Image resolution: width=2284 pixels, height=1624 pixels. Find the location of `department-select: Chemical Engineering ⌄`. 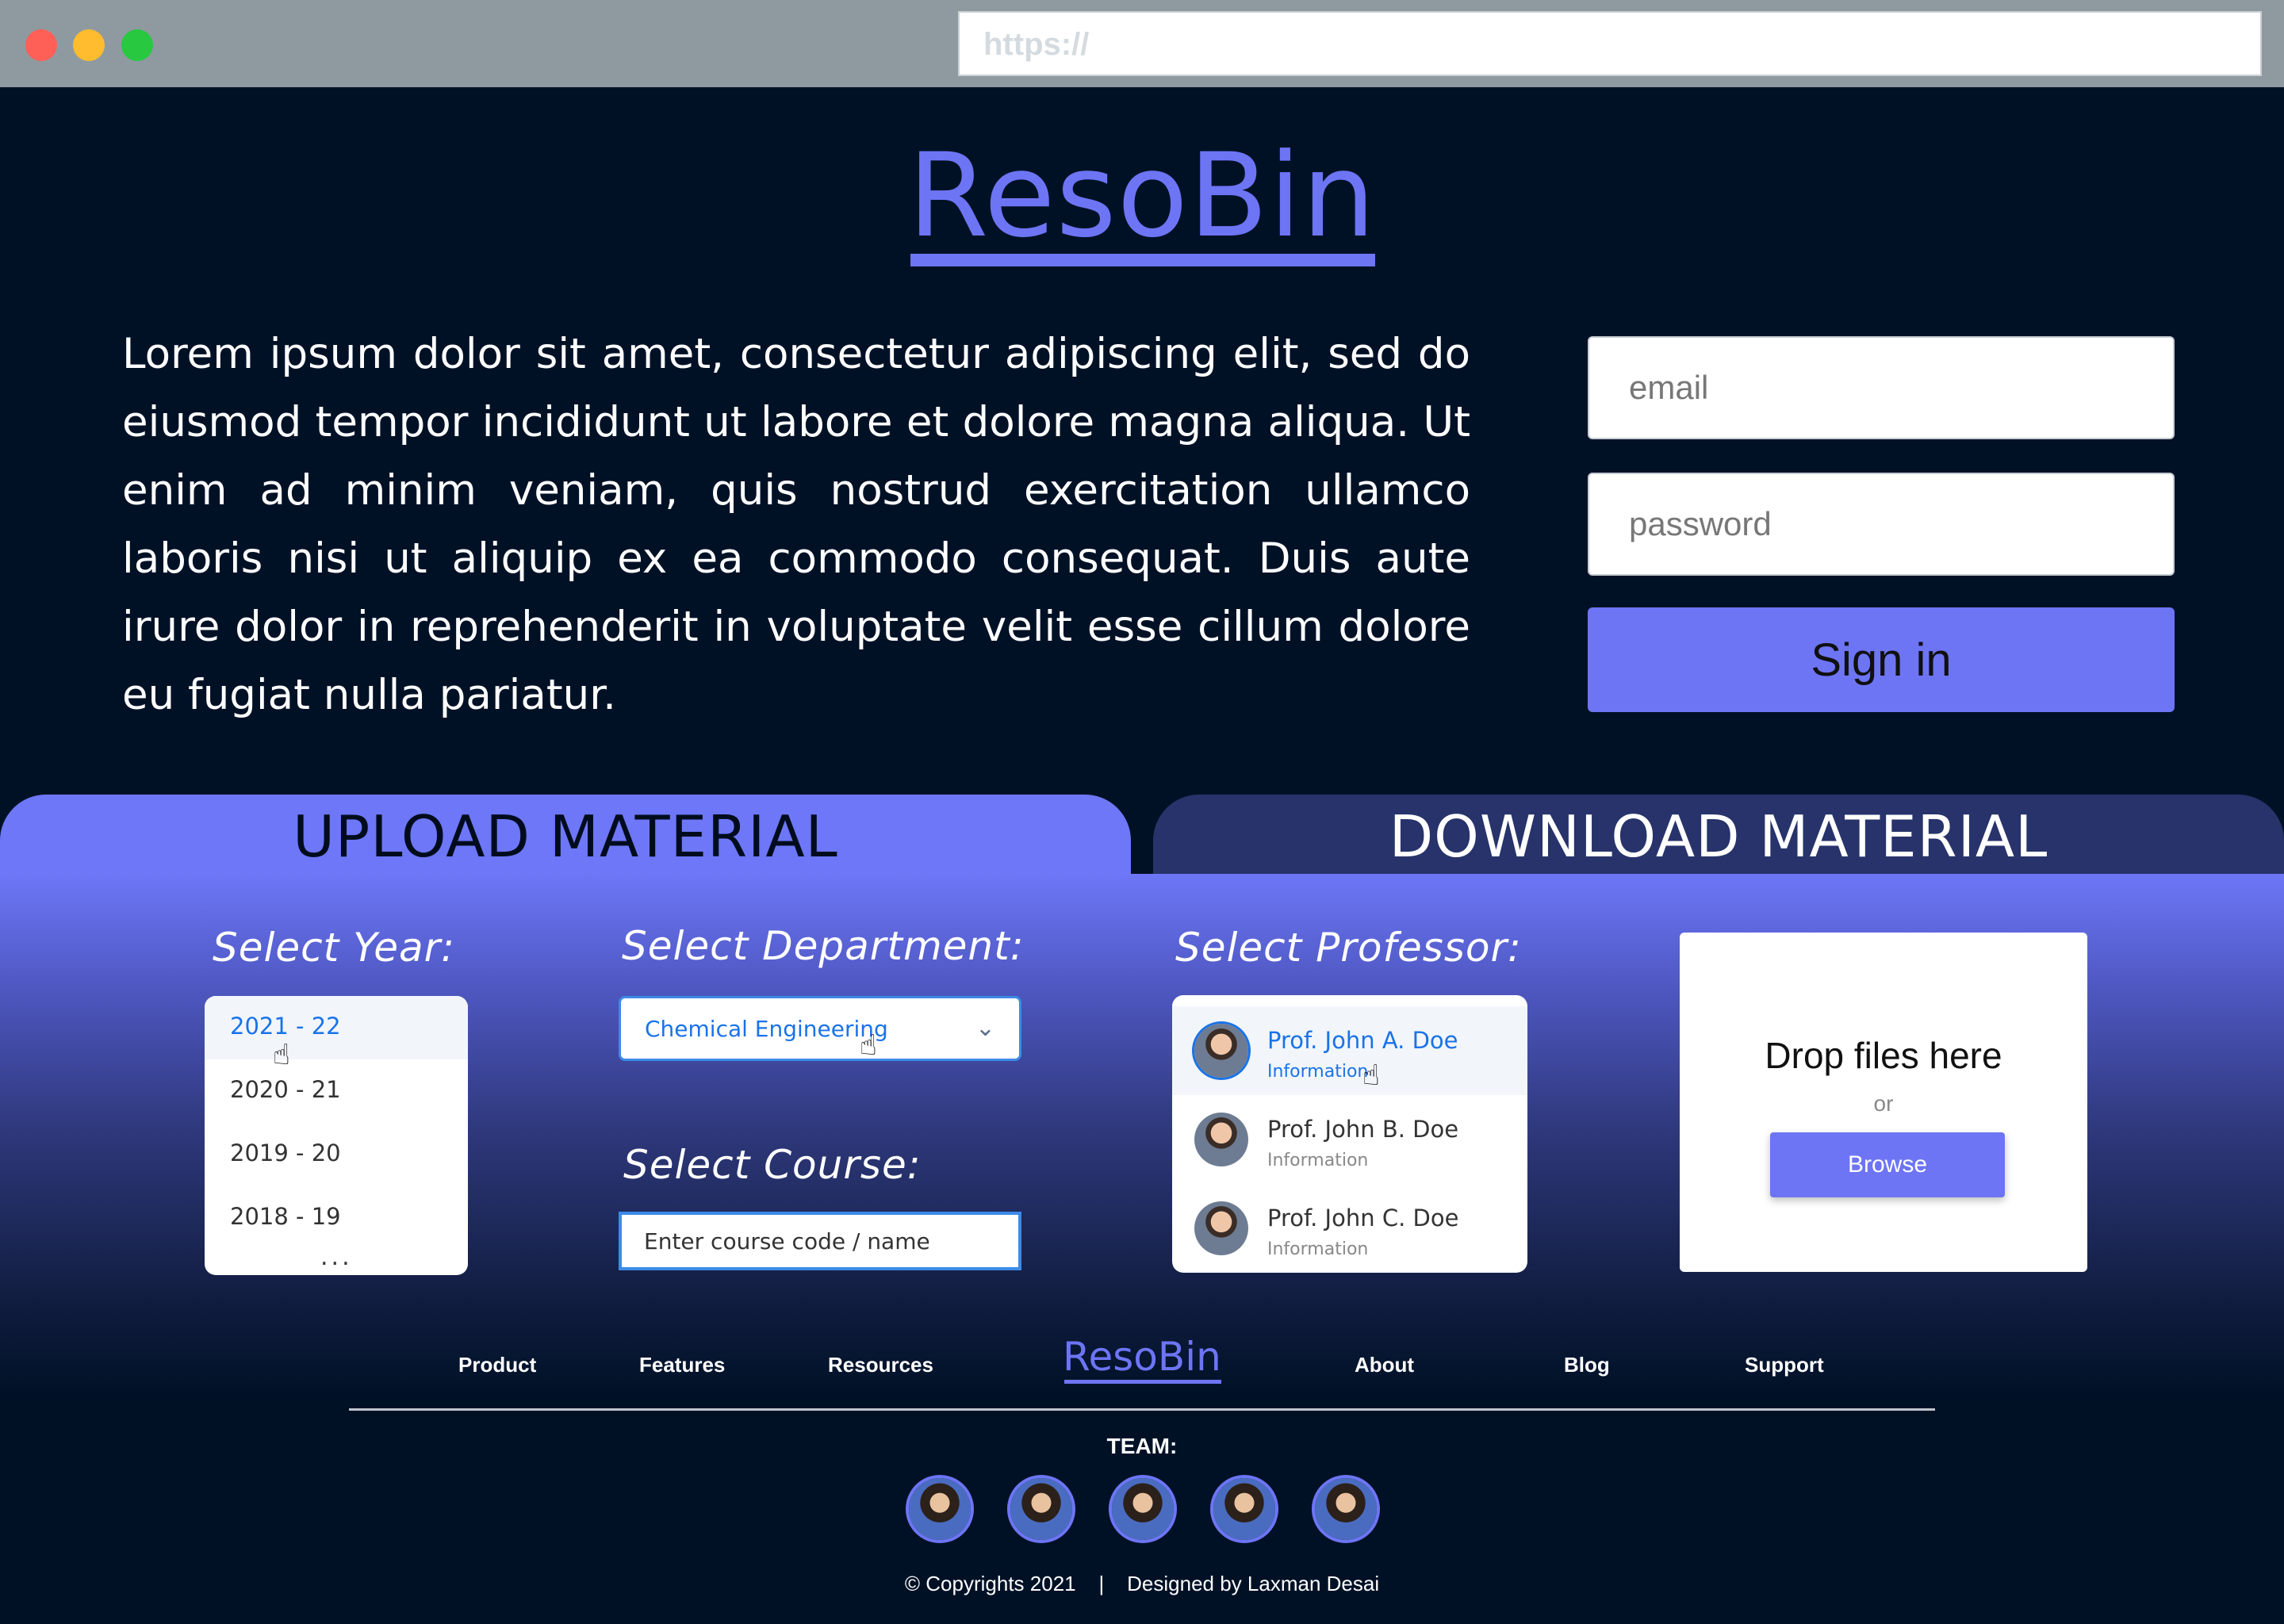

department-select: Chemical Engineering ⌄ is located at coordinates (820, 1028).